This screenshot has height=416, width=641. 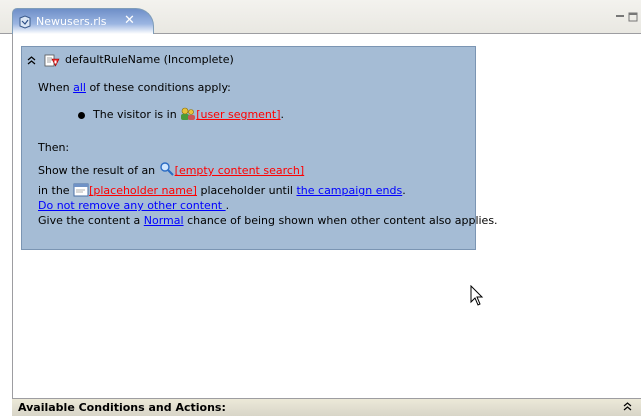 I want to click on remove-content-link: Do not remove any other content, so click(x=132, y=205).